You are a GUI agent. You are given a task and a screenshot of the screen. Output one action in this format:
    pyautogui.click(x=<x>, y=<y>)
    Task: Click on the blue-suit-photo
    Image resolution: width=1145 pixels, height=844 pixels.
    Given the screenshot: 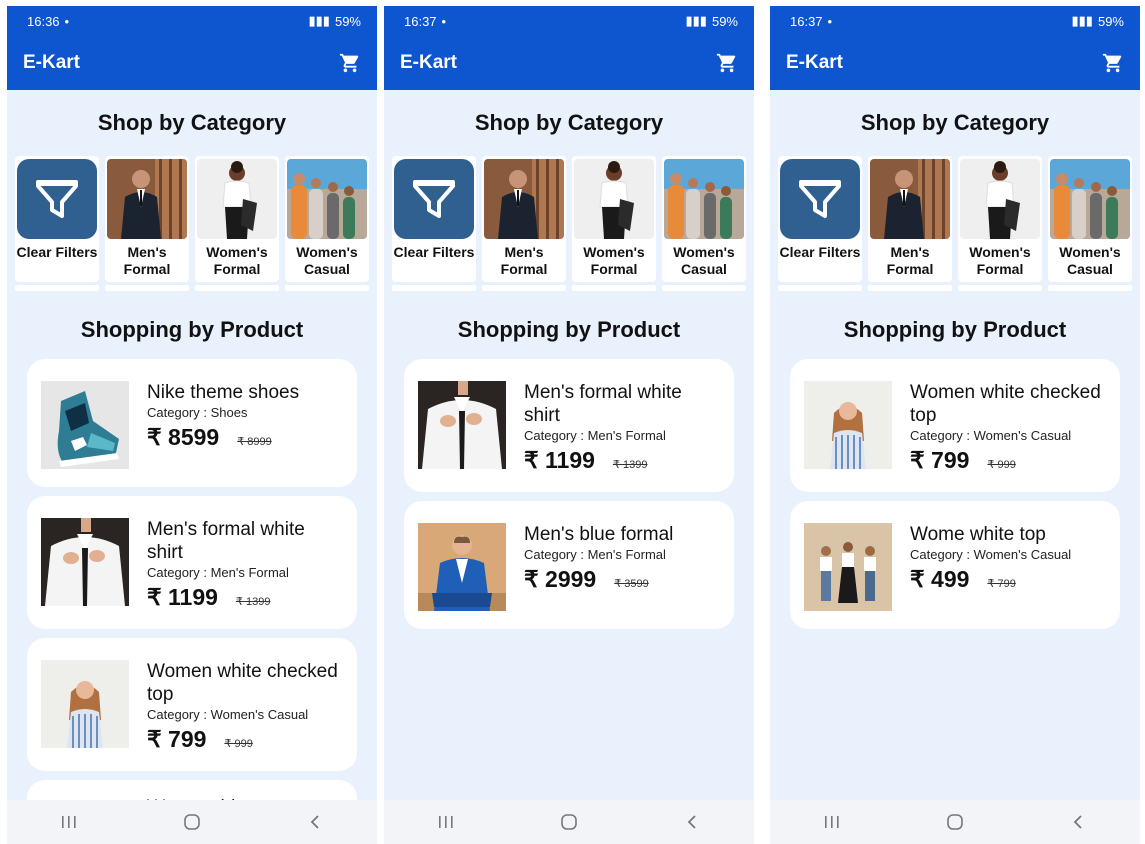 What is the action you would take?
    pyautogui.click(x=462, y=567)
    